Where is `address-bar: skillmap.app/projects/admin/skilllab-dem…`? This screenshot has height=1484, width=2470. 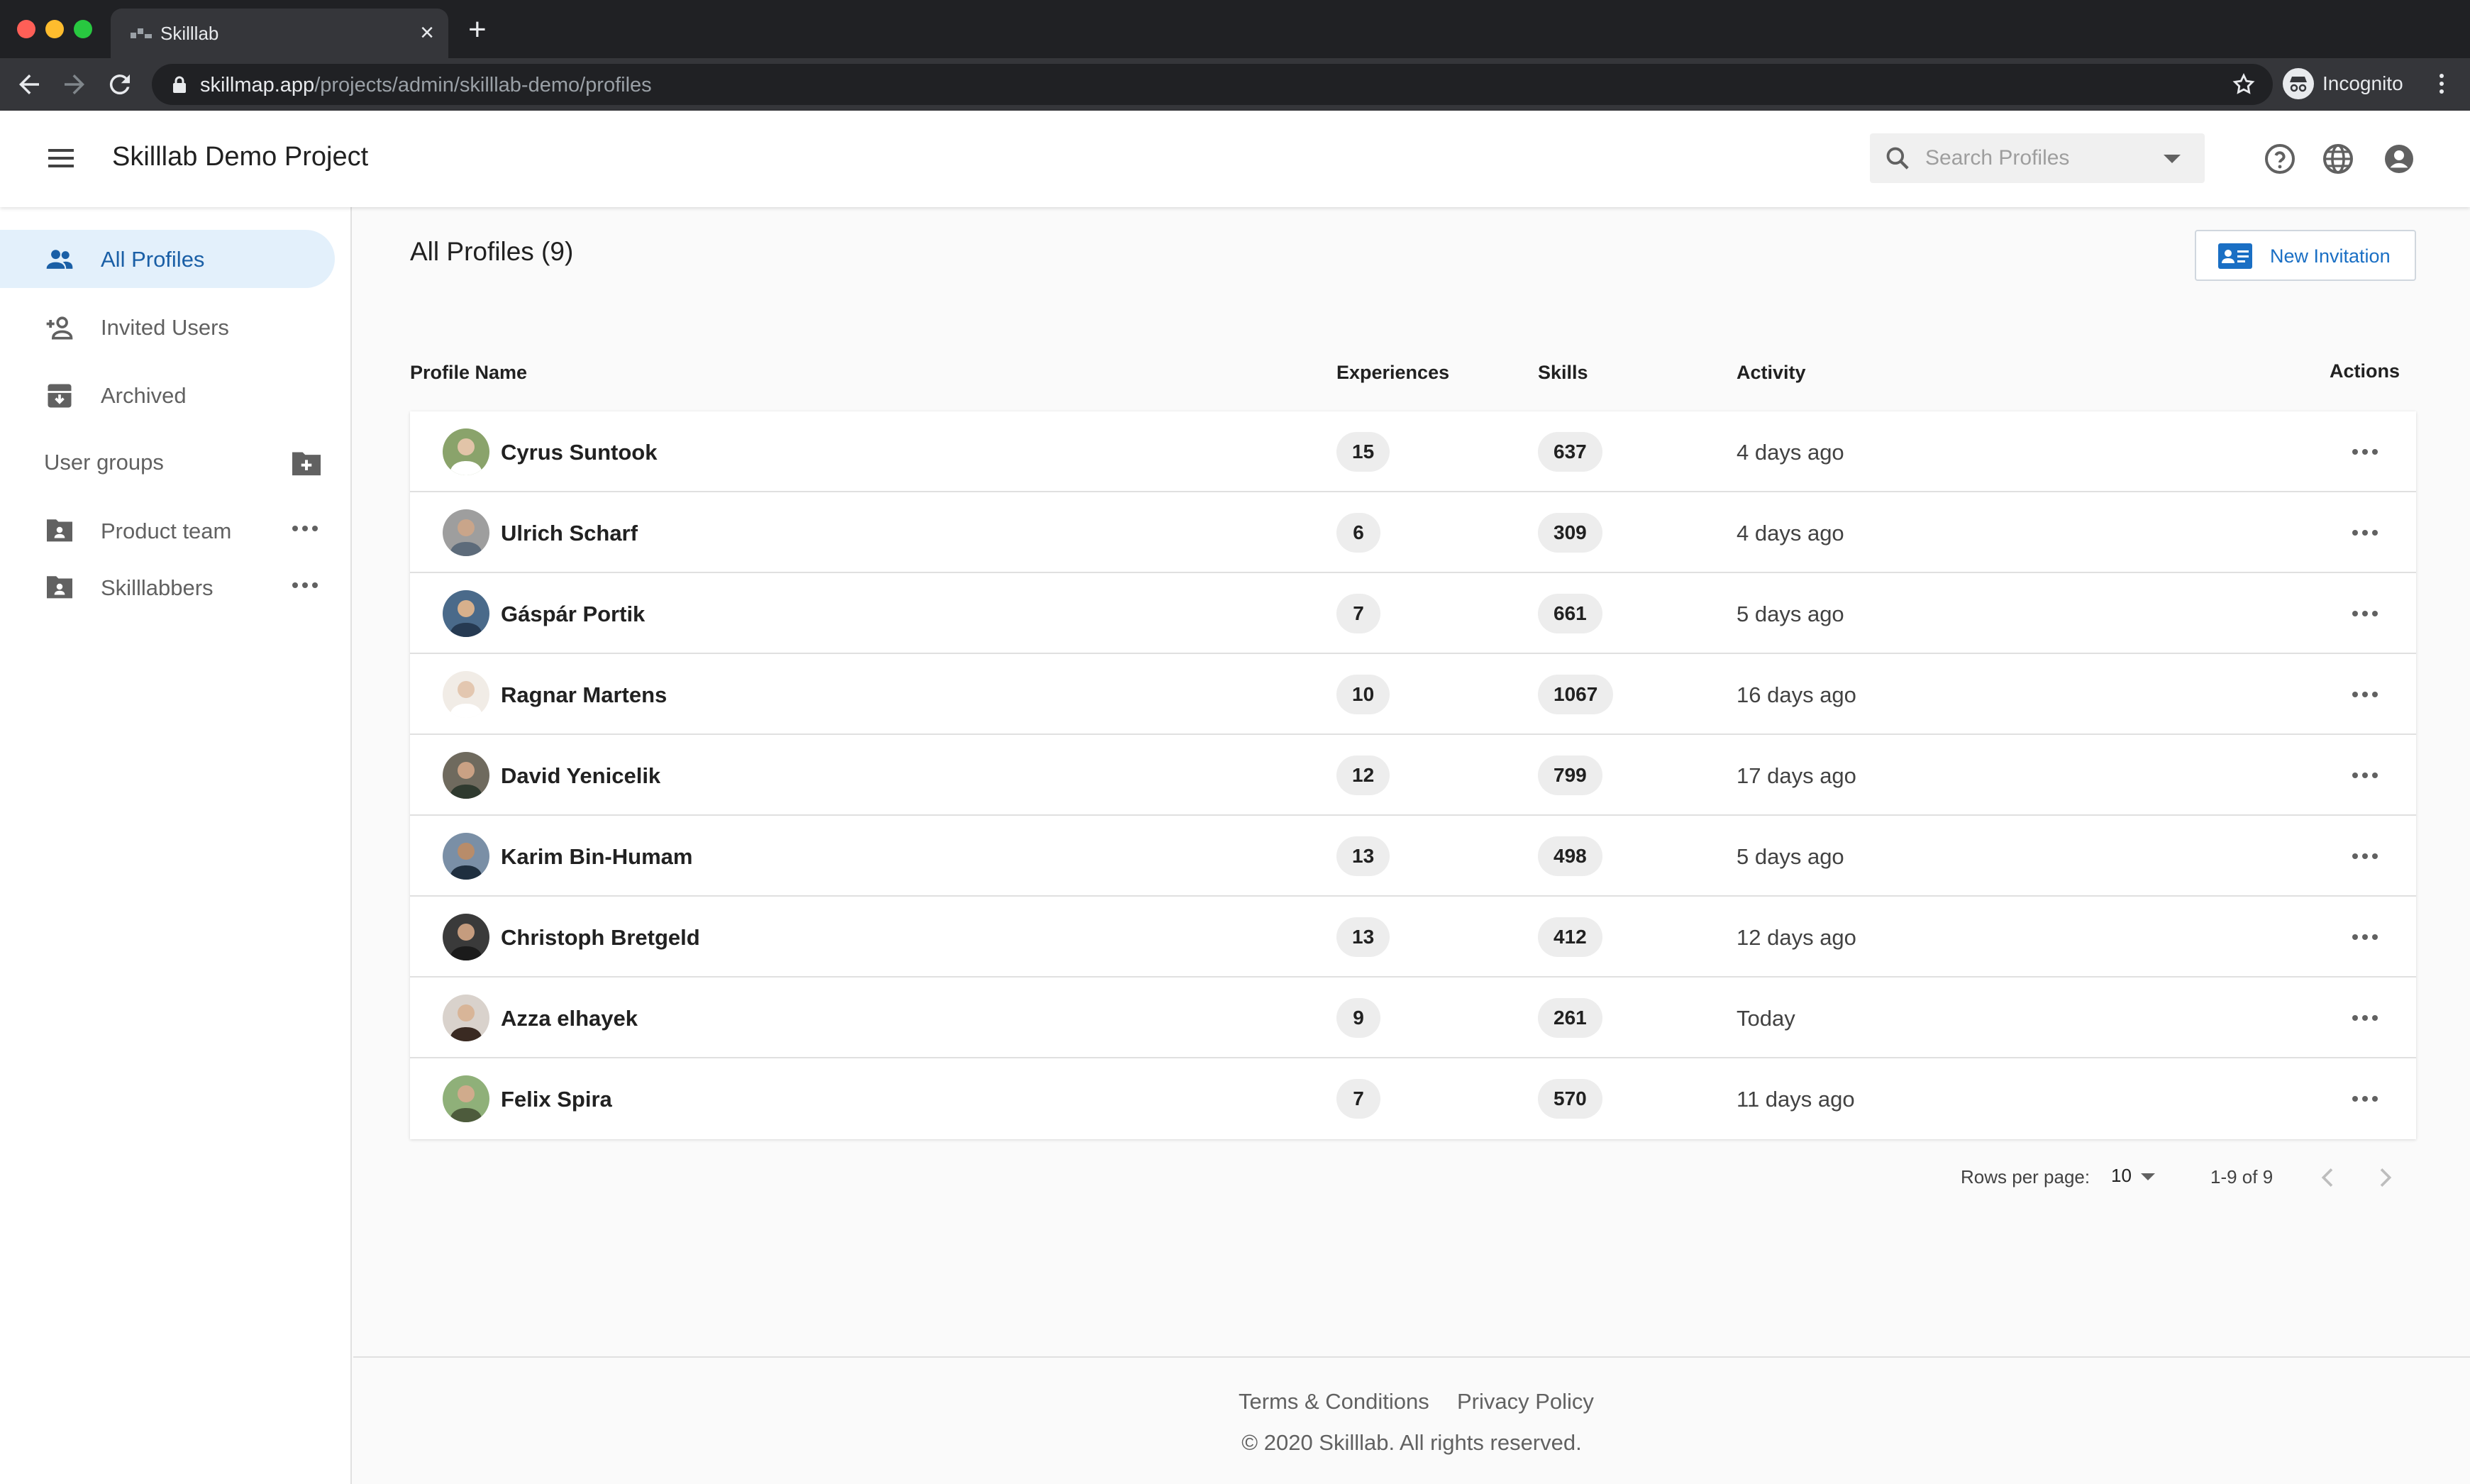 address-bar: skillmap.app/projects/admin/skilllab-dem… is located at coordinates (1212, 84).